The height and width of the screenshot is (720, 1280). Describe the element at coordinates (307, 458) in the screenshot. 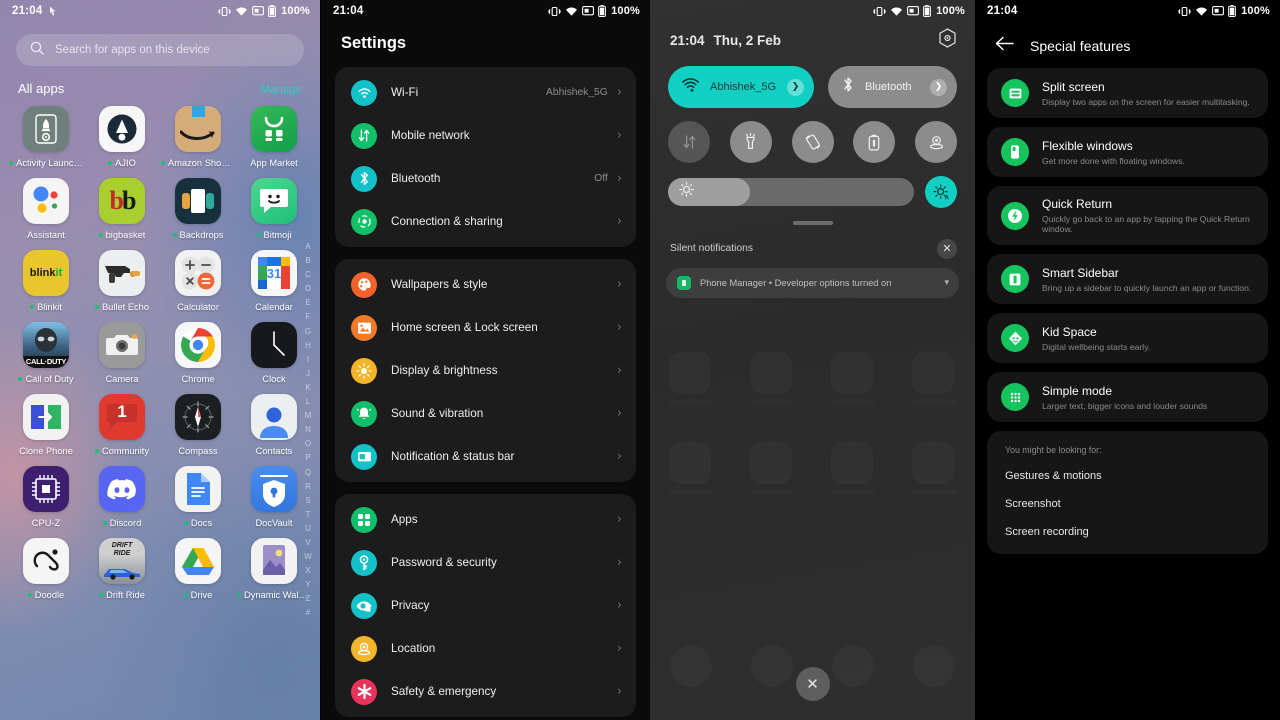

I see `az-index-letter: P` at that location.